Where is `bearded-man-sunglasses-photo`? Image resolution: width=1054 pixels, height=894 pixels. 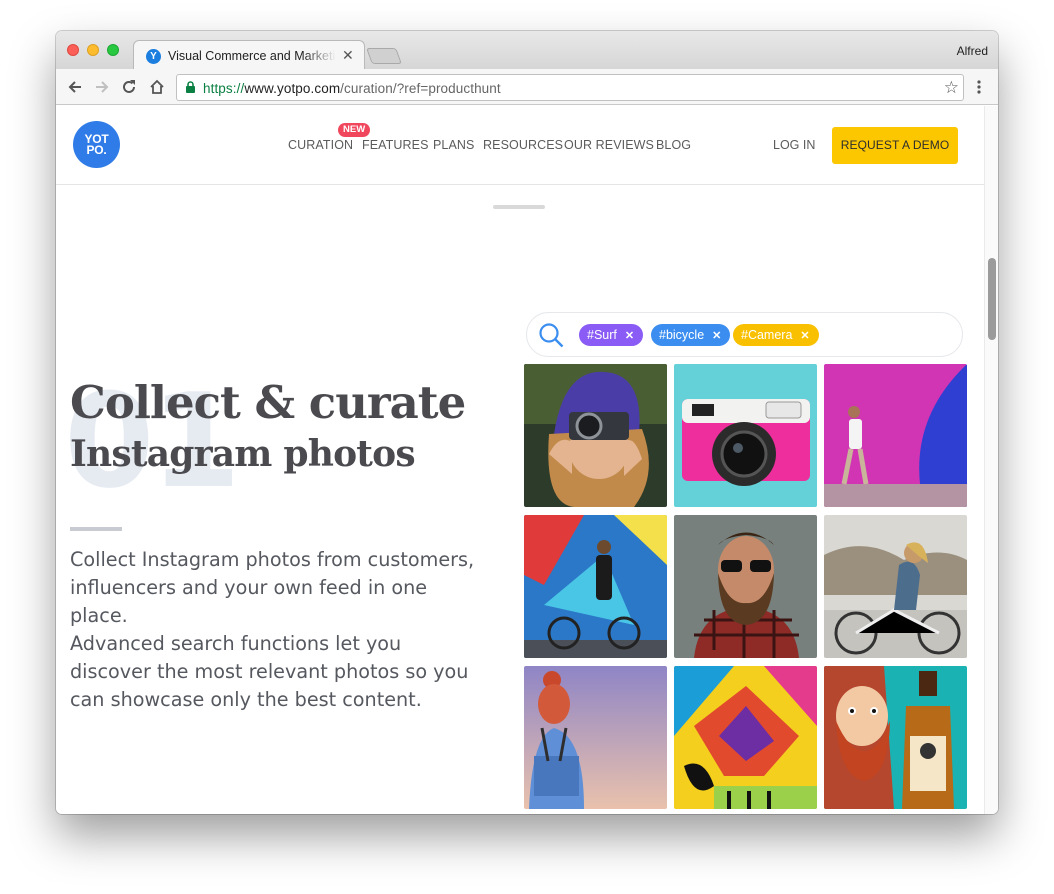 bearded-man-sunglasses-photo is located at coordinates (745, 586).